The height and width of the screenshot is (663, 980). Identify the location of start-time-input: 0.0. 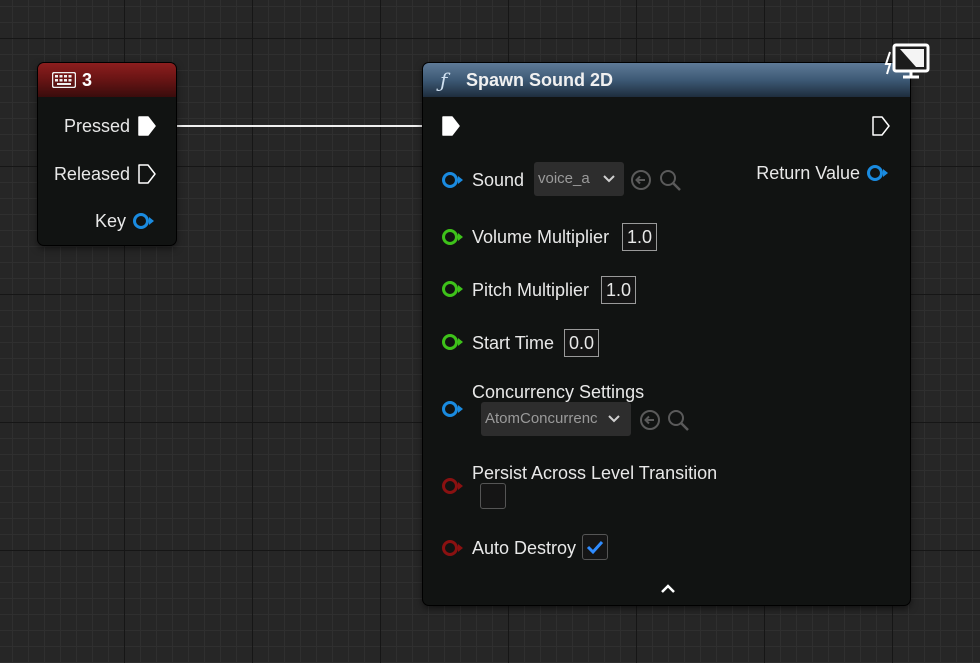
(582, 343).